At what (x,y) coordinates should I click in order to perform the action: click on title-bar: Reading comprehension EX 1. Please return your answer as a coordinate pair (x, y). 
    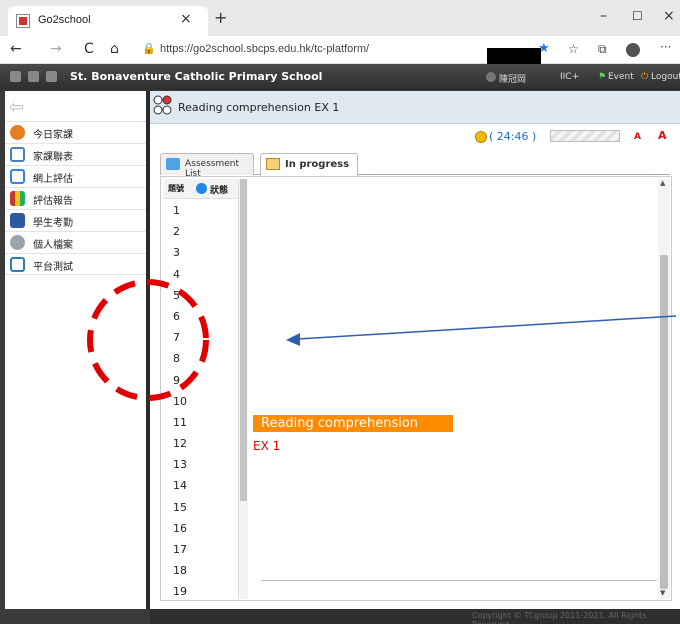
    Looking at the image, I should click on (415, 107).